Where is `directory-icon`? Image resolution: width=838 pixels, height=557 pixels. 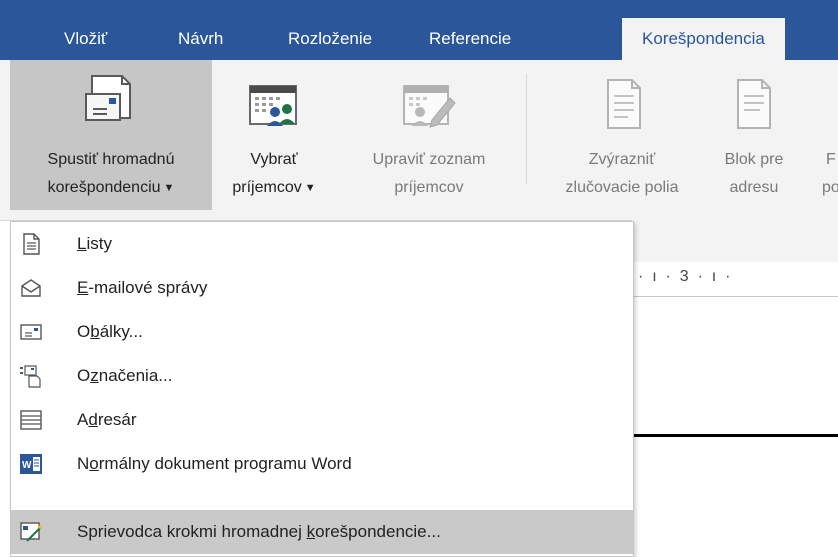
directory-icon is located at coordinates (31, 420).